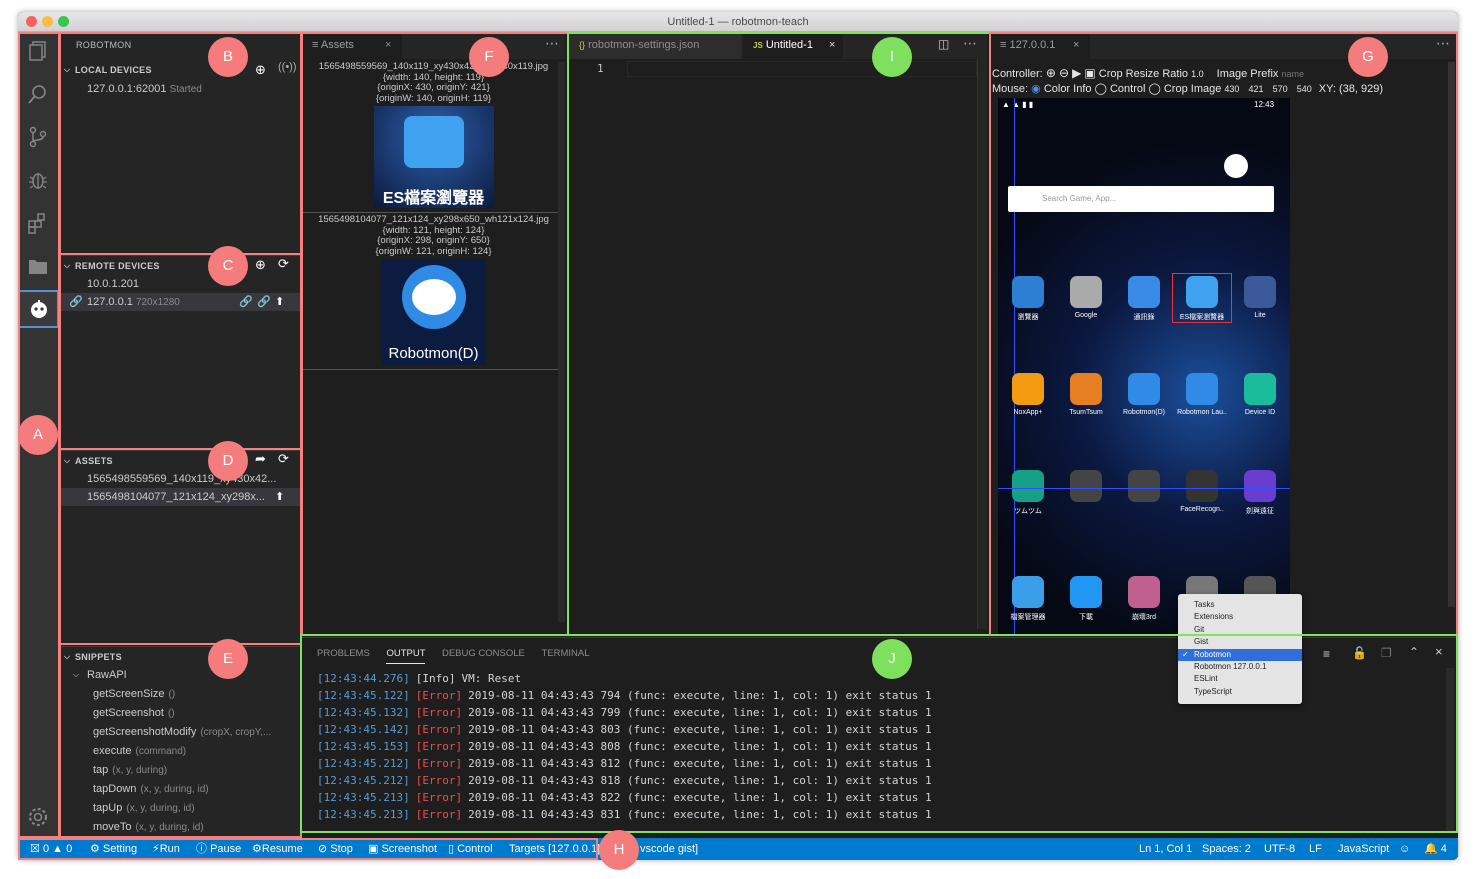 The height and width of the screenshot is (879, 1480). Describe the element at coordinates (47, 21) in the screenshot. I see `minimize-window-button` at that location.